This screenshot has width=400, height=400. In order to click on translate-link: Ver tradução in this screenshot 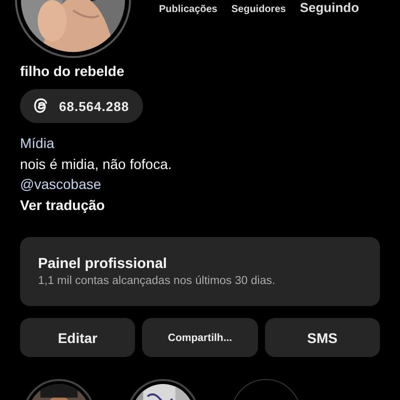, I will do `click(200, 204)`.